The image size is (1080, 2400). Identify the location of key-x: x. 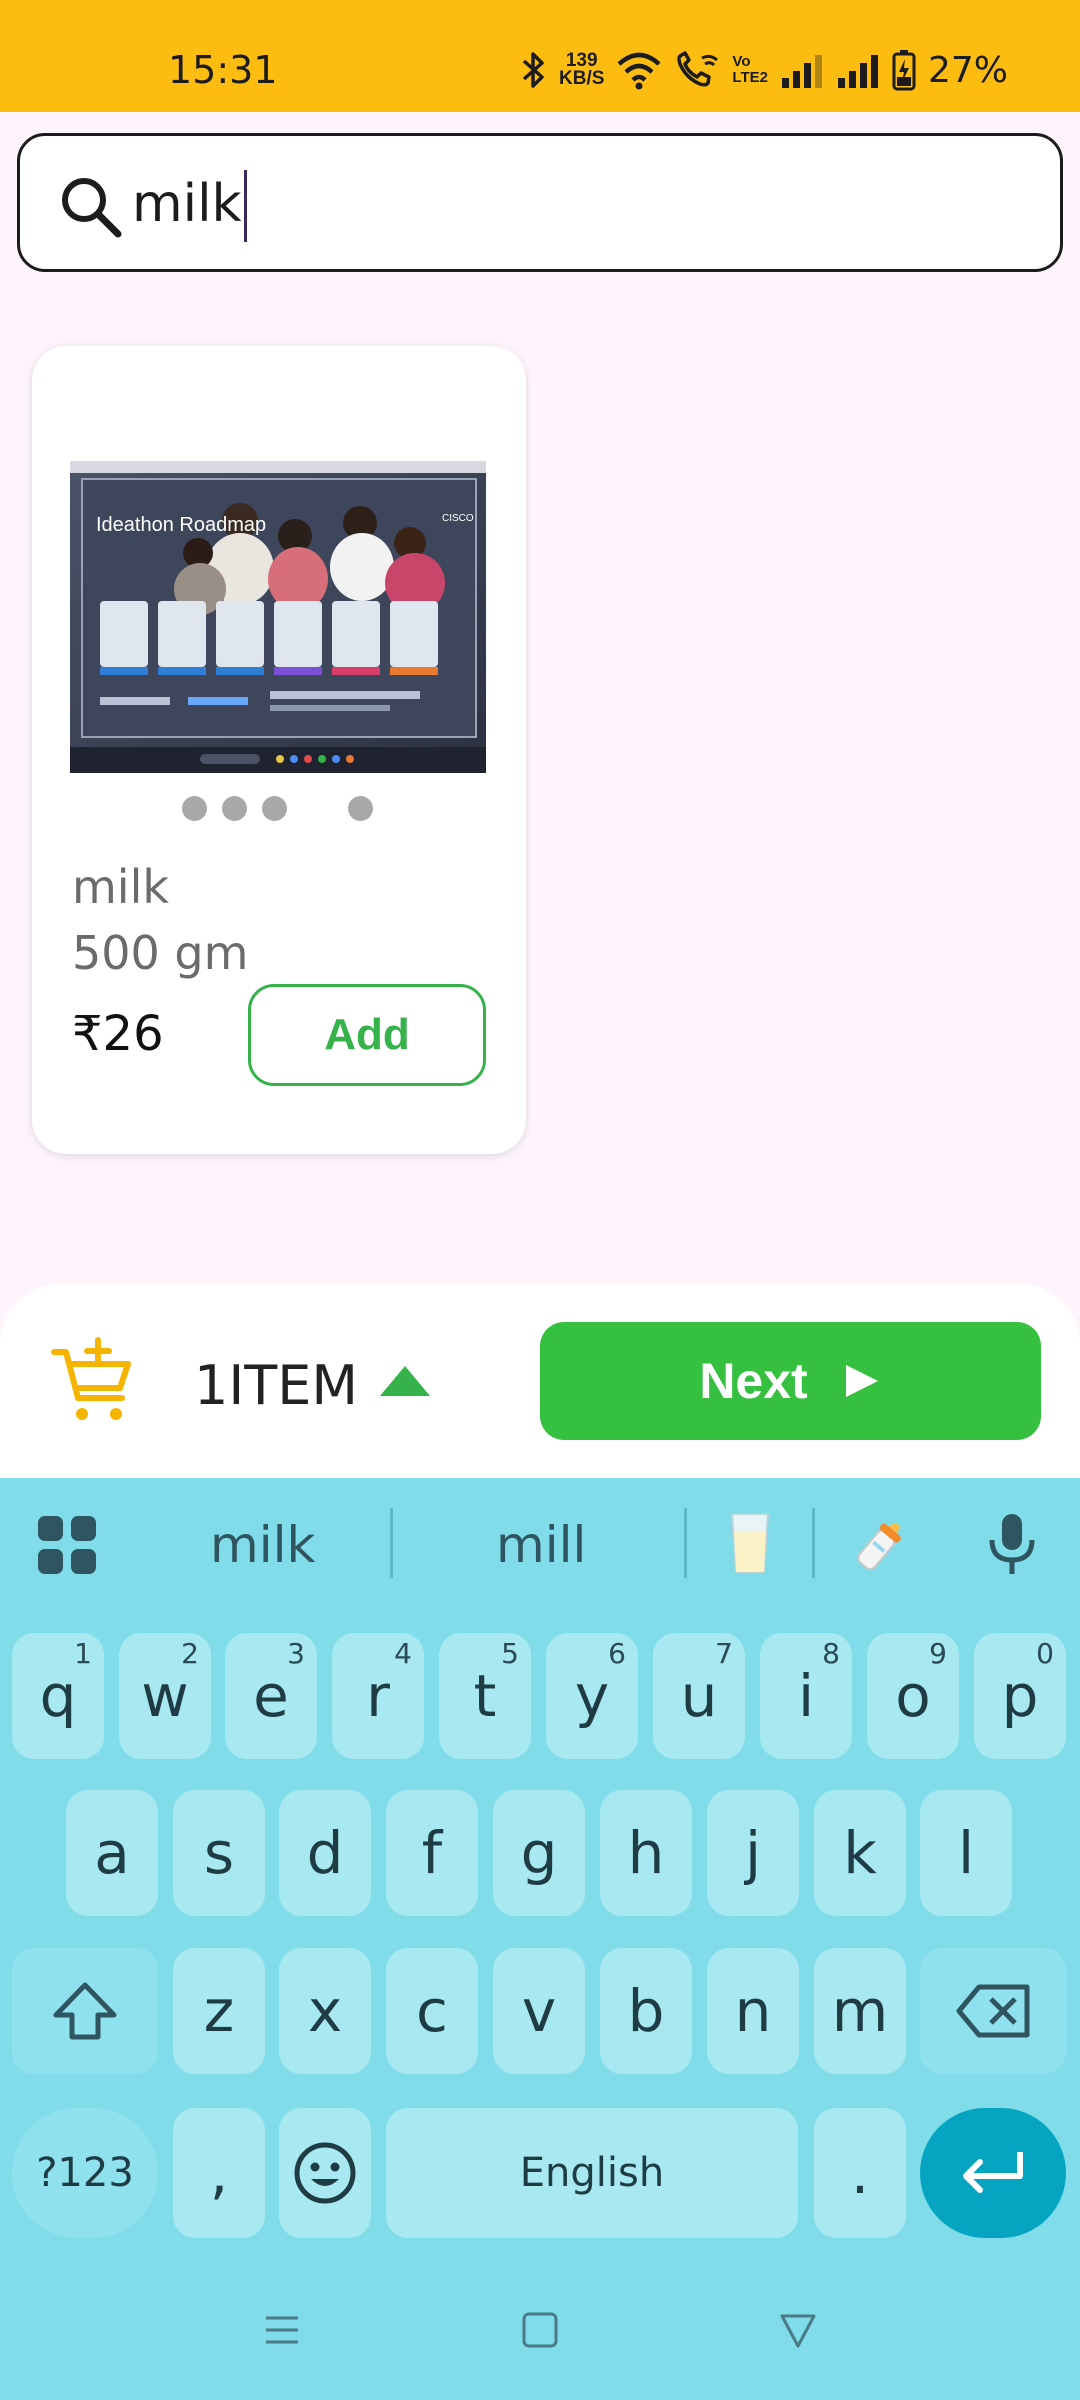
(325, 2011).